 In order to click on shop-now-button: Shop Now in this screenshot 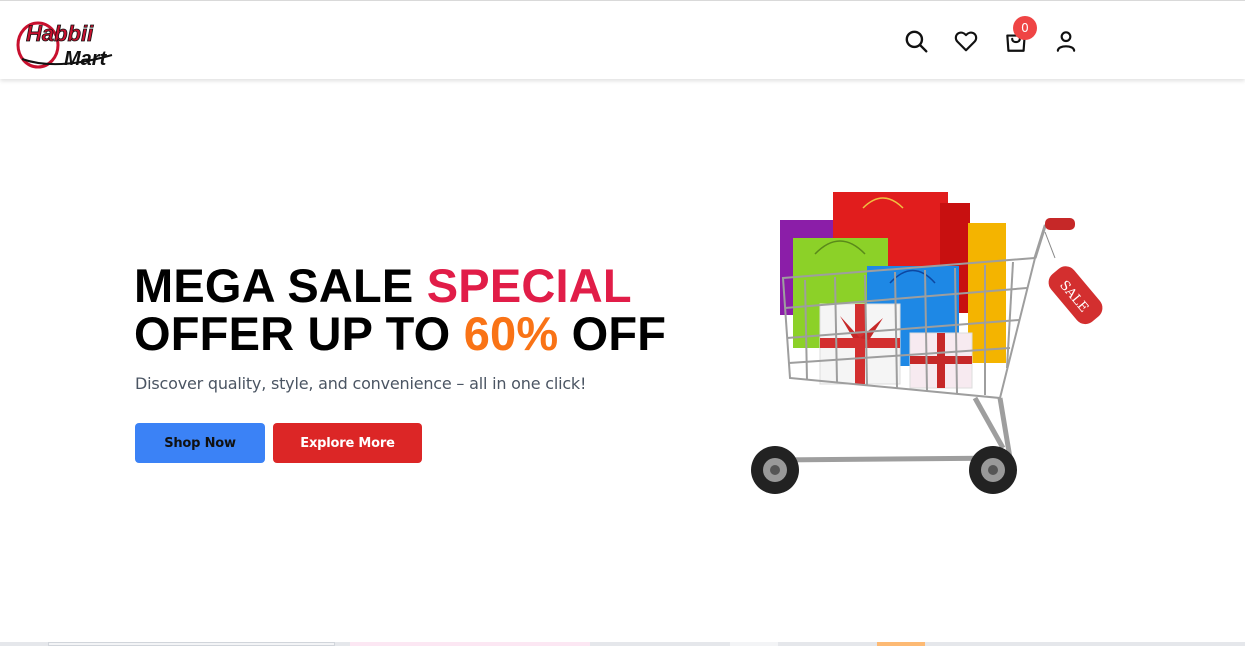, I will do `click(200, 443)`.